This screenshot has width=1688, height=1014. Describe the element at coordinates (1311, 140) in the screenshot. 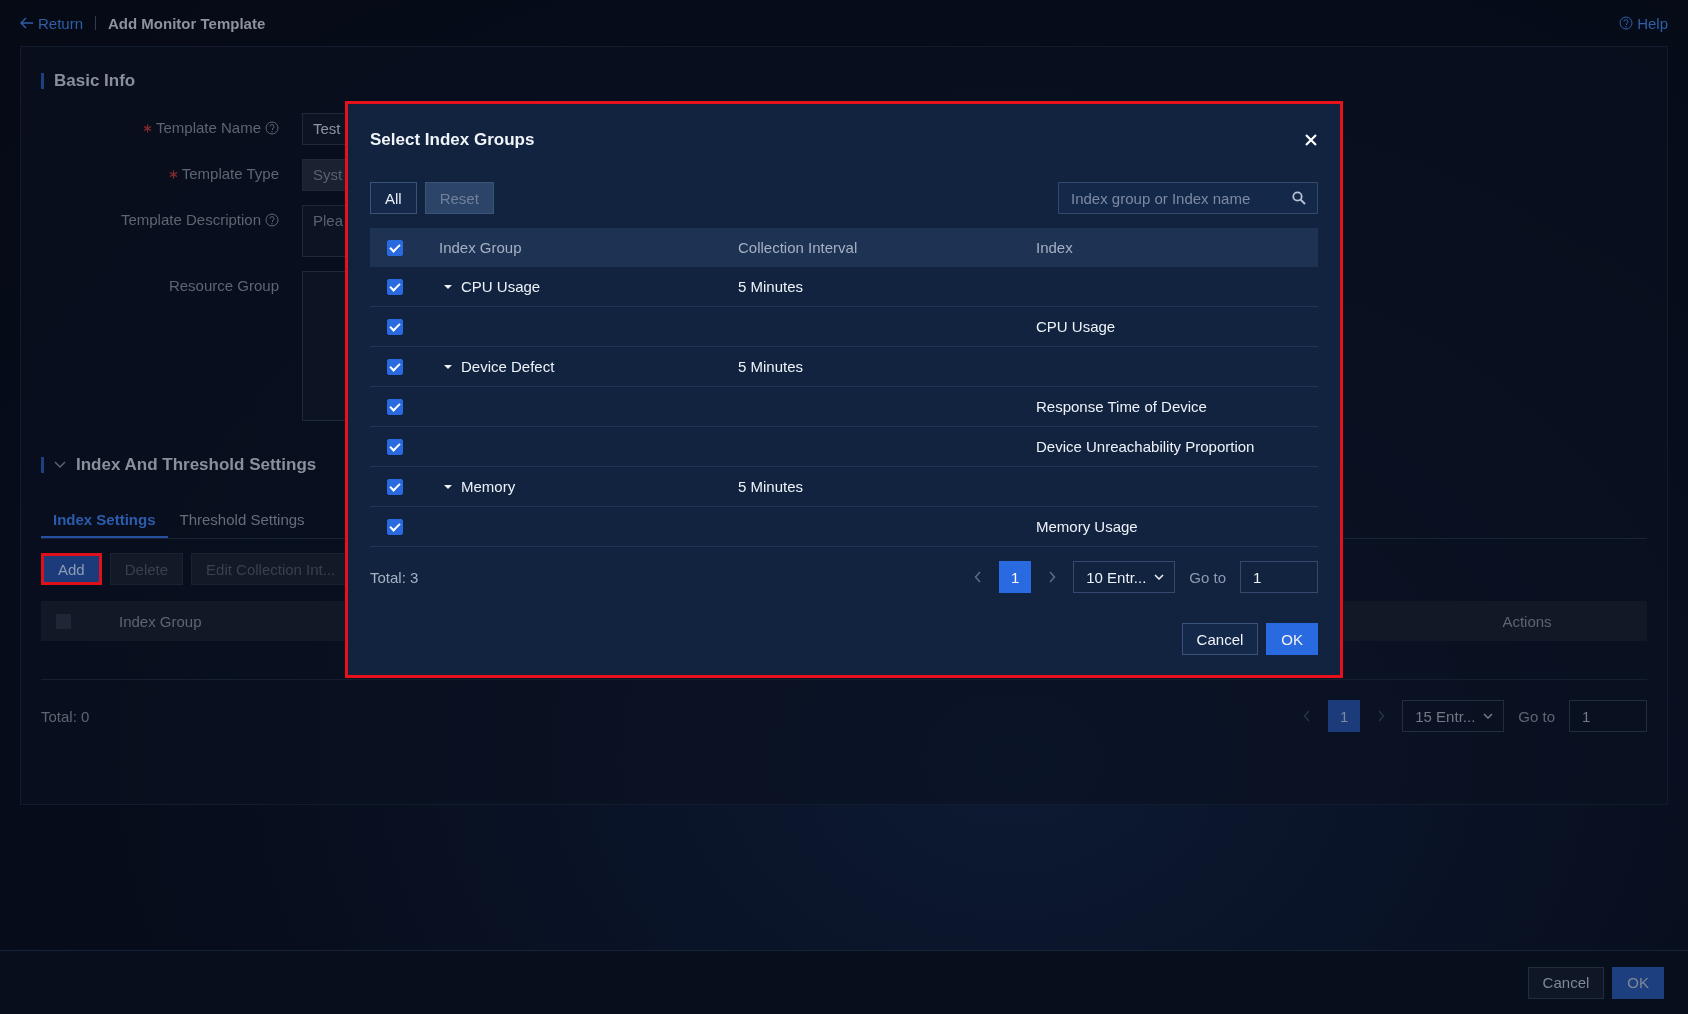

I see `close-icon` at that location.